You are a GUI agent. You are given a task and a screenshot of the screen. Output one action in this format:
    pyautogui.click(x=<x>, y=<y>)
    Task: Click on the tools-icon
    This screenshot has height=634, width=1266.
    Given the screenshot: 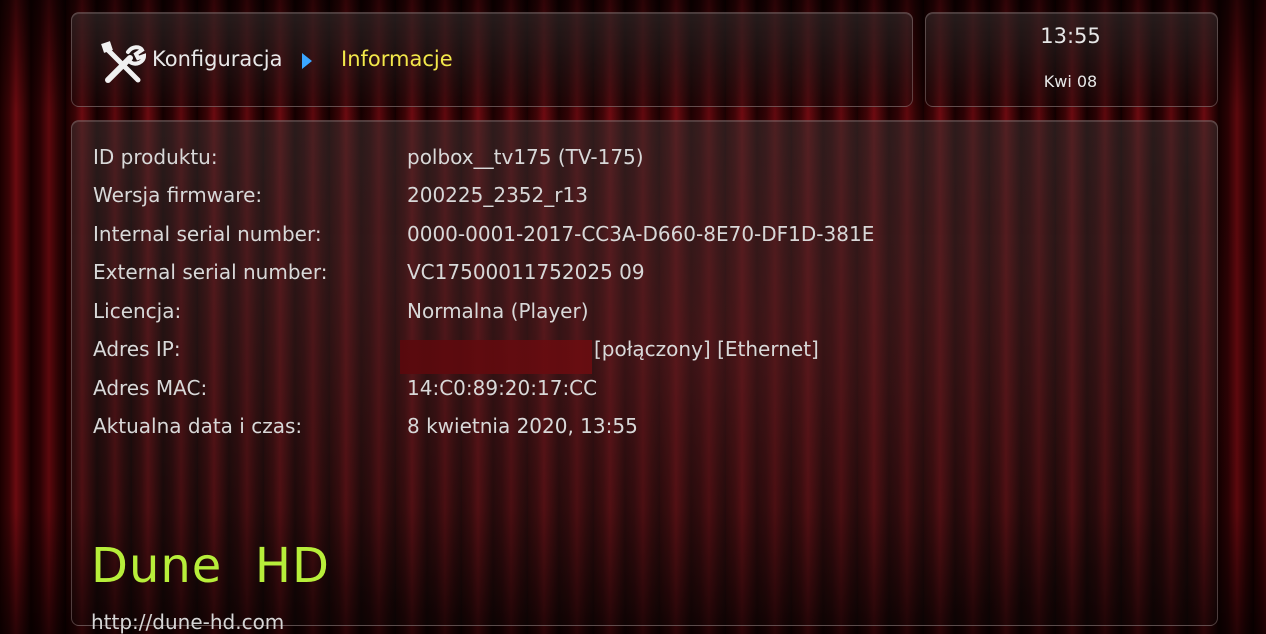 What is the action you would take?
    pyautogui.click(x=123, y=62)
    